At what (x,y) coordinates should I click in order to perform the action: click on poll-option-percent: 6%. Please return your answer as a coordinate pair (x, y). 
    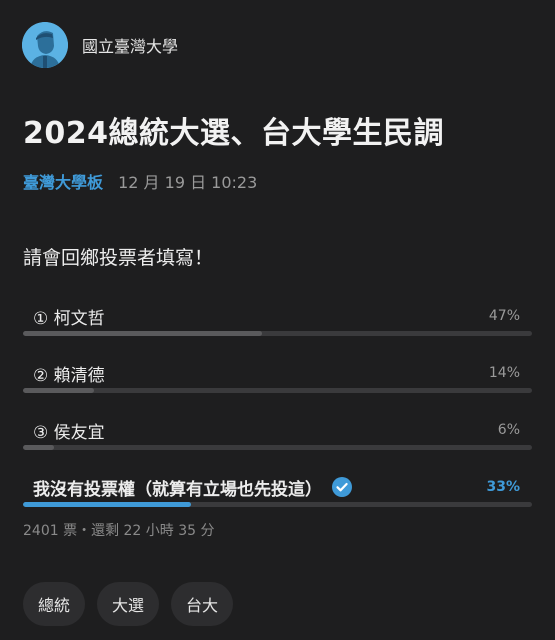
    Looking at the image, I should click on (508, 430).